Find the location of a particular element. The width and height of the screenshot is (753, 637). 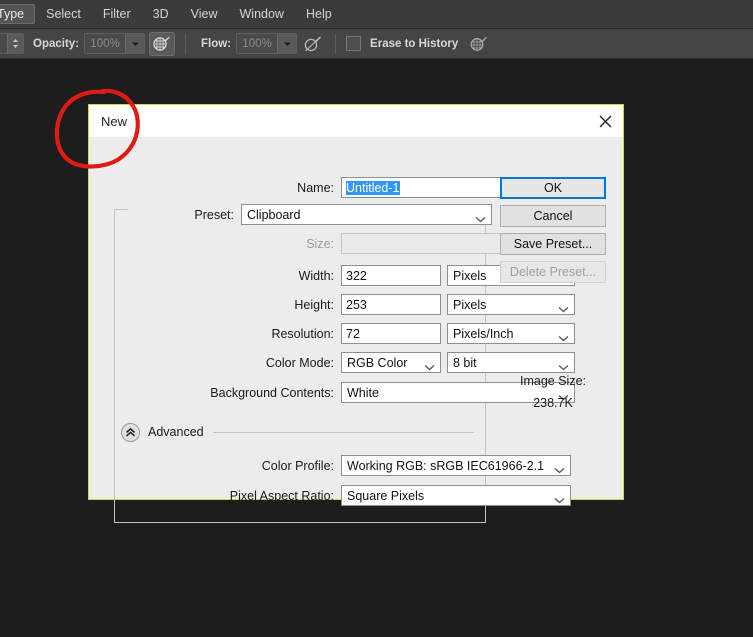

color-depth-dropdown: 8 bit is located at coordinates (511, 362).